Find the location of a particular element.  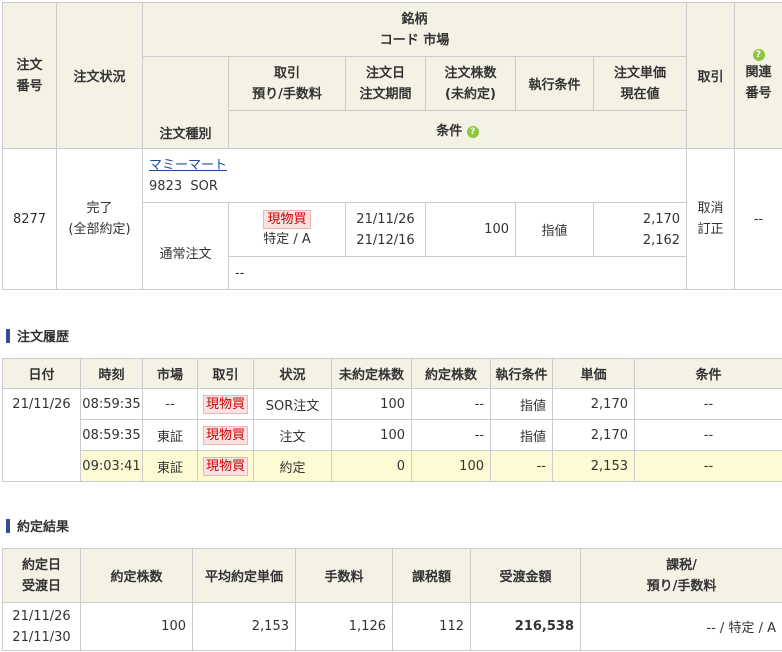

unfilled-label: (未約定) is located at coordinates (470, 94).